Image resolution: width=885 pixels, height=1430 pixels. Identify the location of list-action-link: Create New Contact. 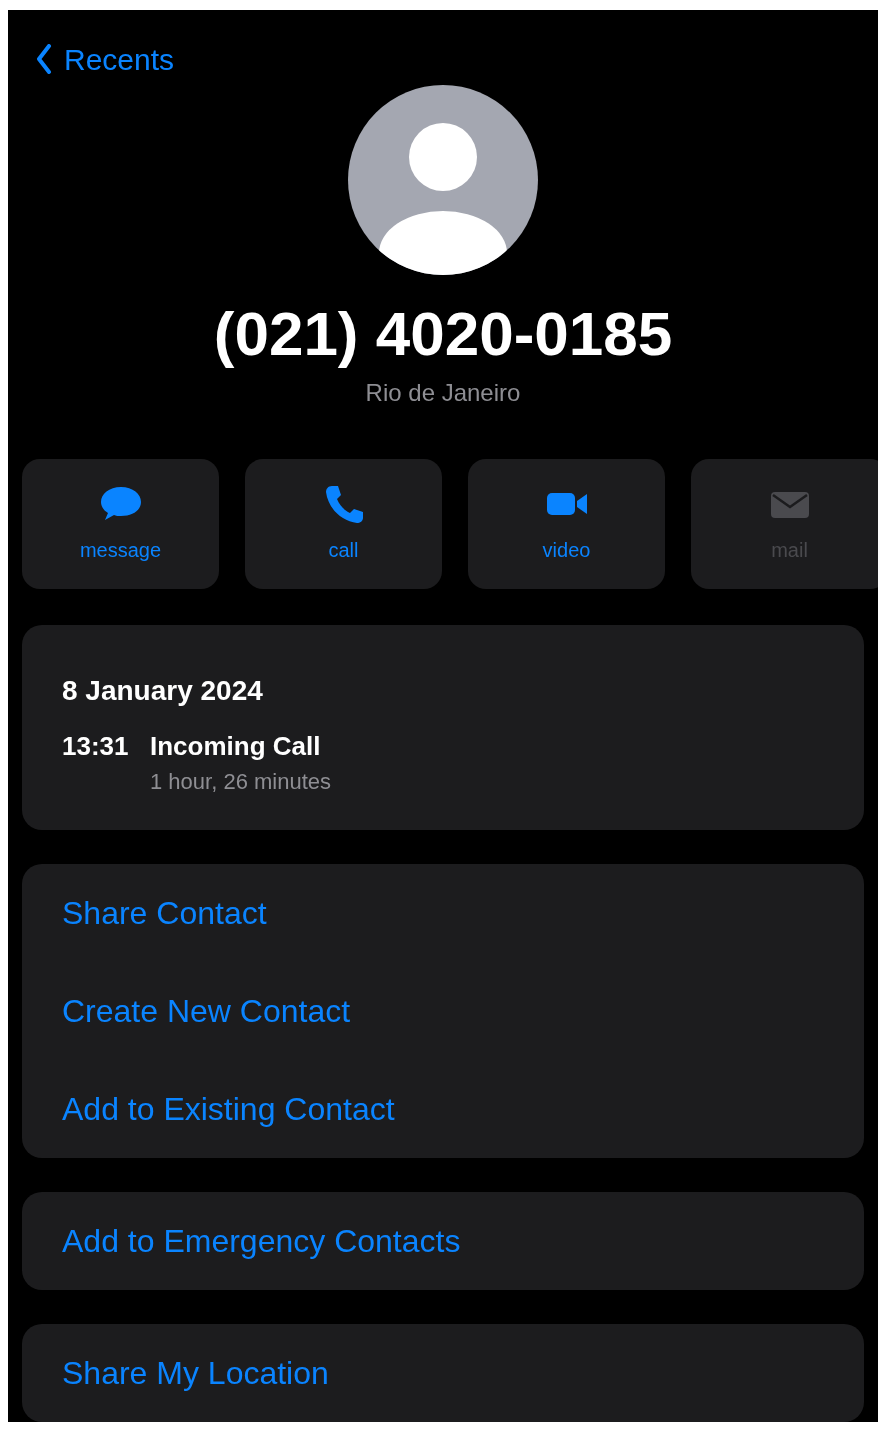
(443, 1011).